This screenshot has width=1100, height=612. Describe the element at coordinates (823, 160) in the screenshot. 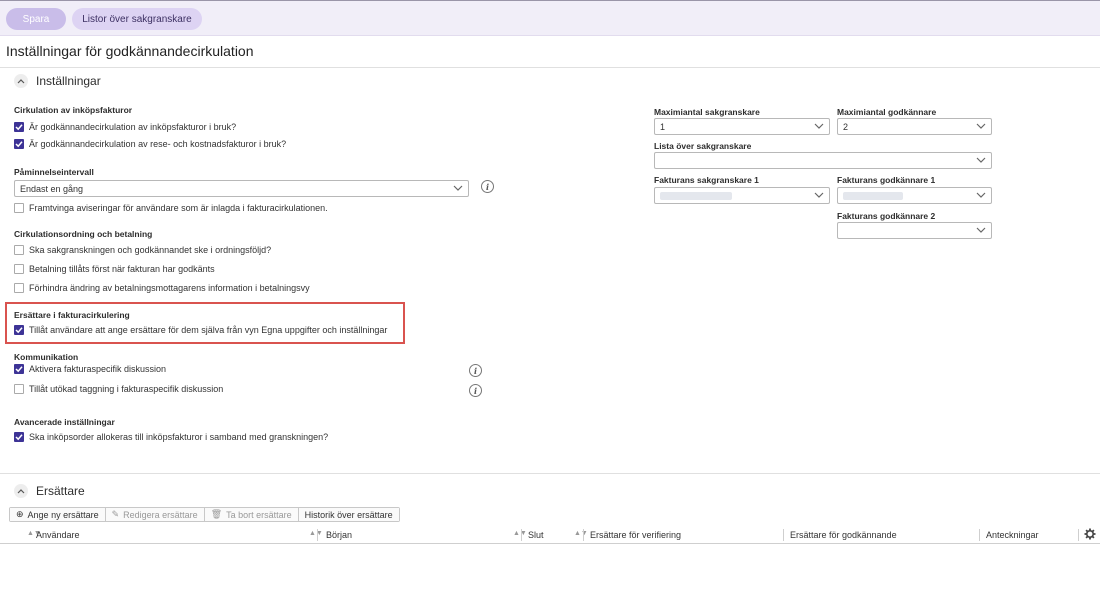

I see `reviewer-list-select` at that location.